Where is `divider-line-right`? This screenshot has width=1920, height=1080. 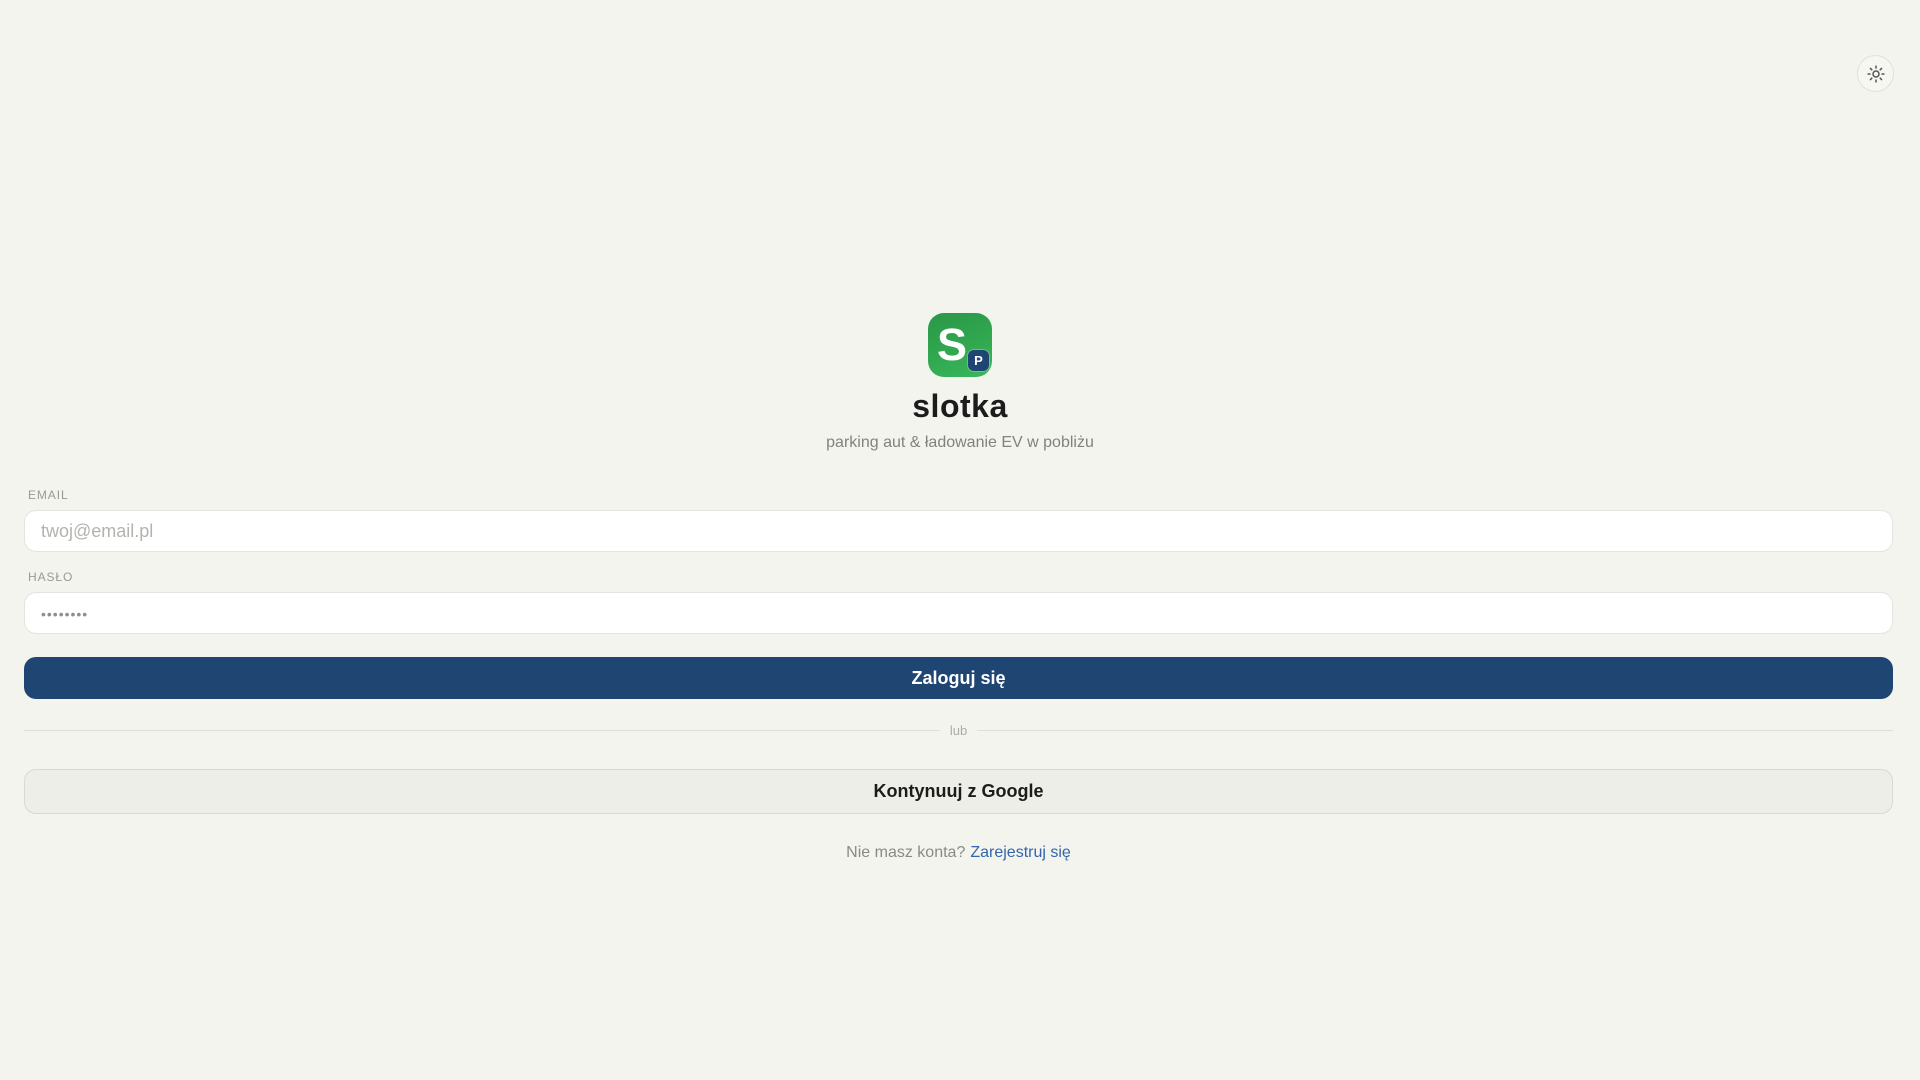
divider-line-right is located at coordinates (1435, 730).